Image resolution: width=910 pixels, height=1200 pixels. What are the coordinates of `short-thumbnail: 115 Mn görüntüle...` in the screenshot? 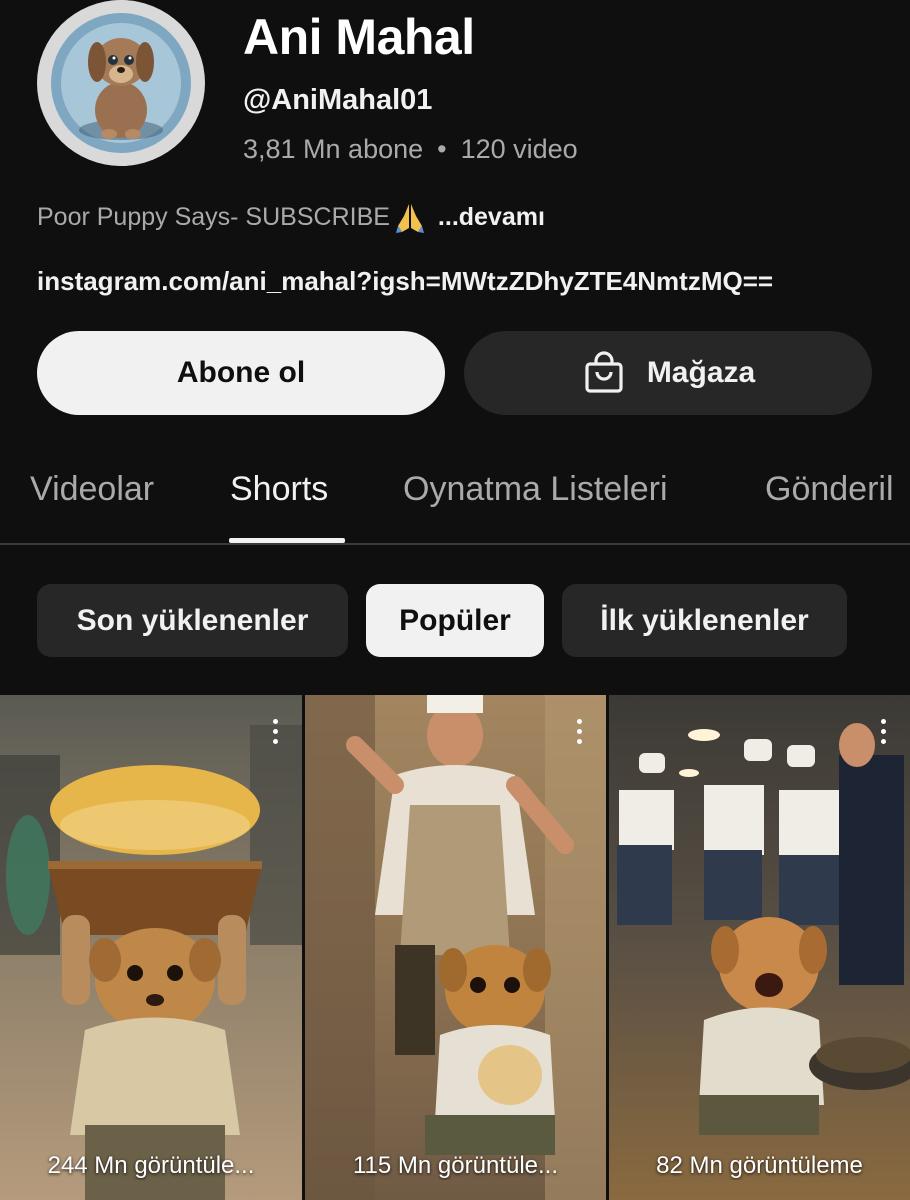 It's located at (455, 947).